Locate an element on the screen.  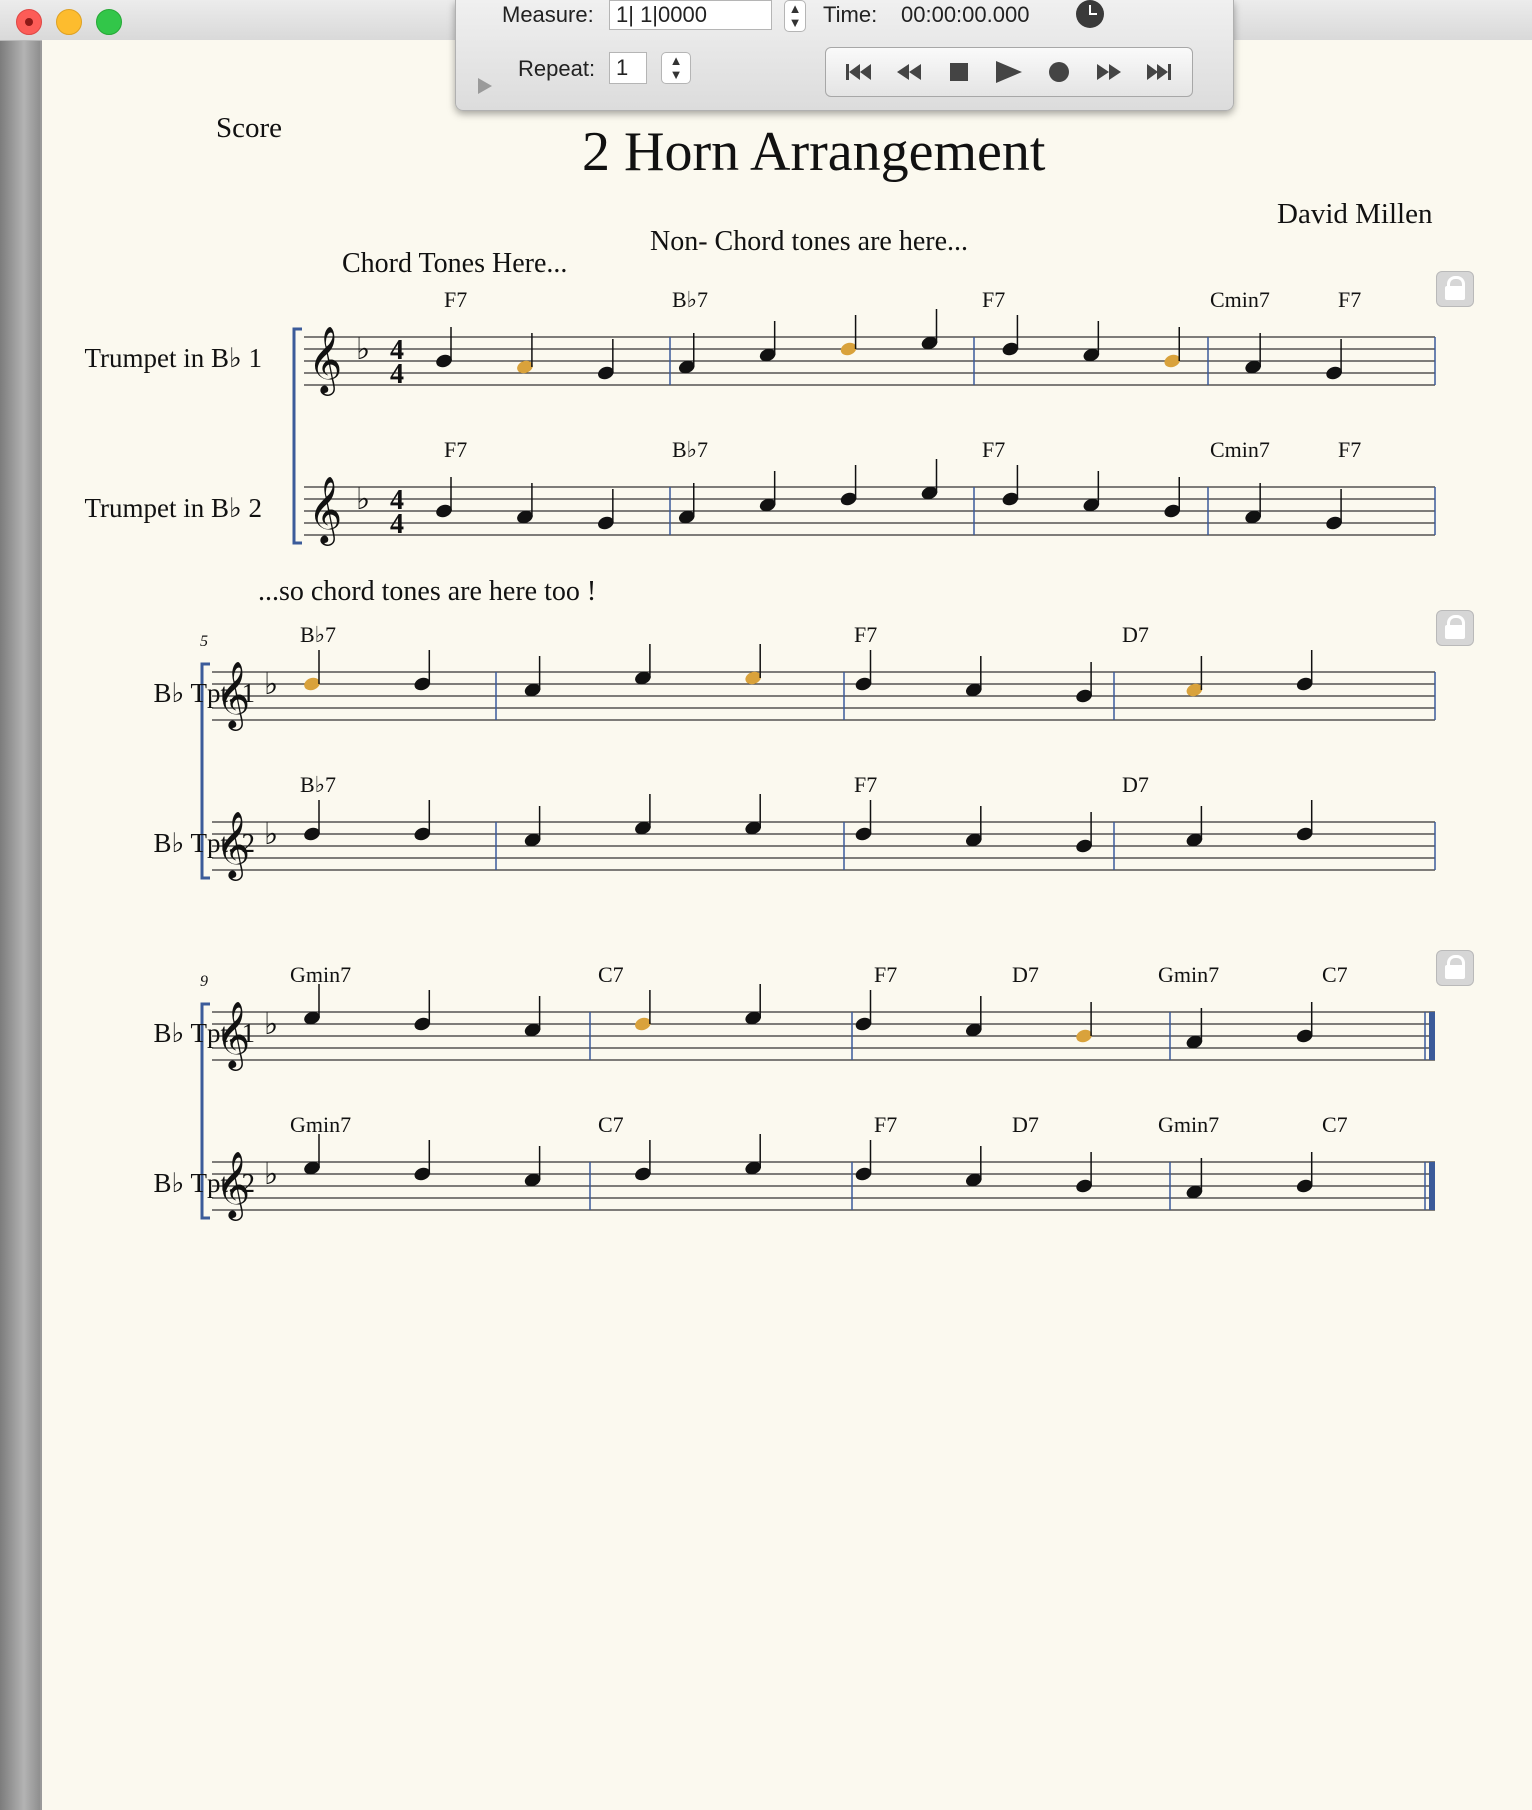
play-icon is located at coordinates (1009, 72).